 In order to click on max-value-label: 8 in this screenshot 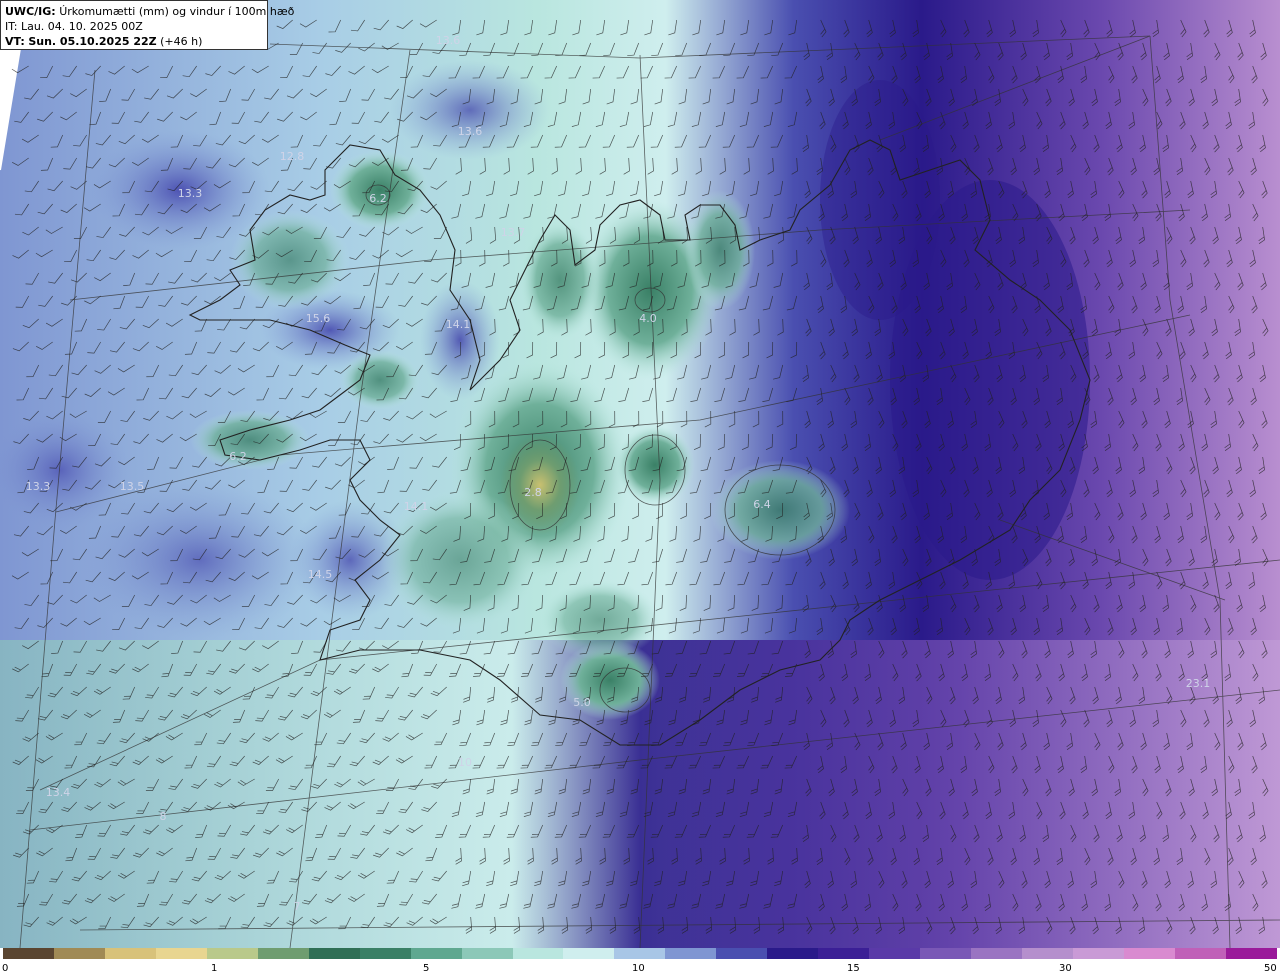, I will do `click(163, 816)`.